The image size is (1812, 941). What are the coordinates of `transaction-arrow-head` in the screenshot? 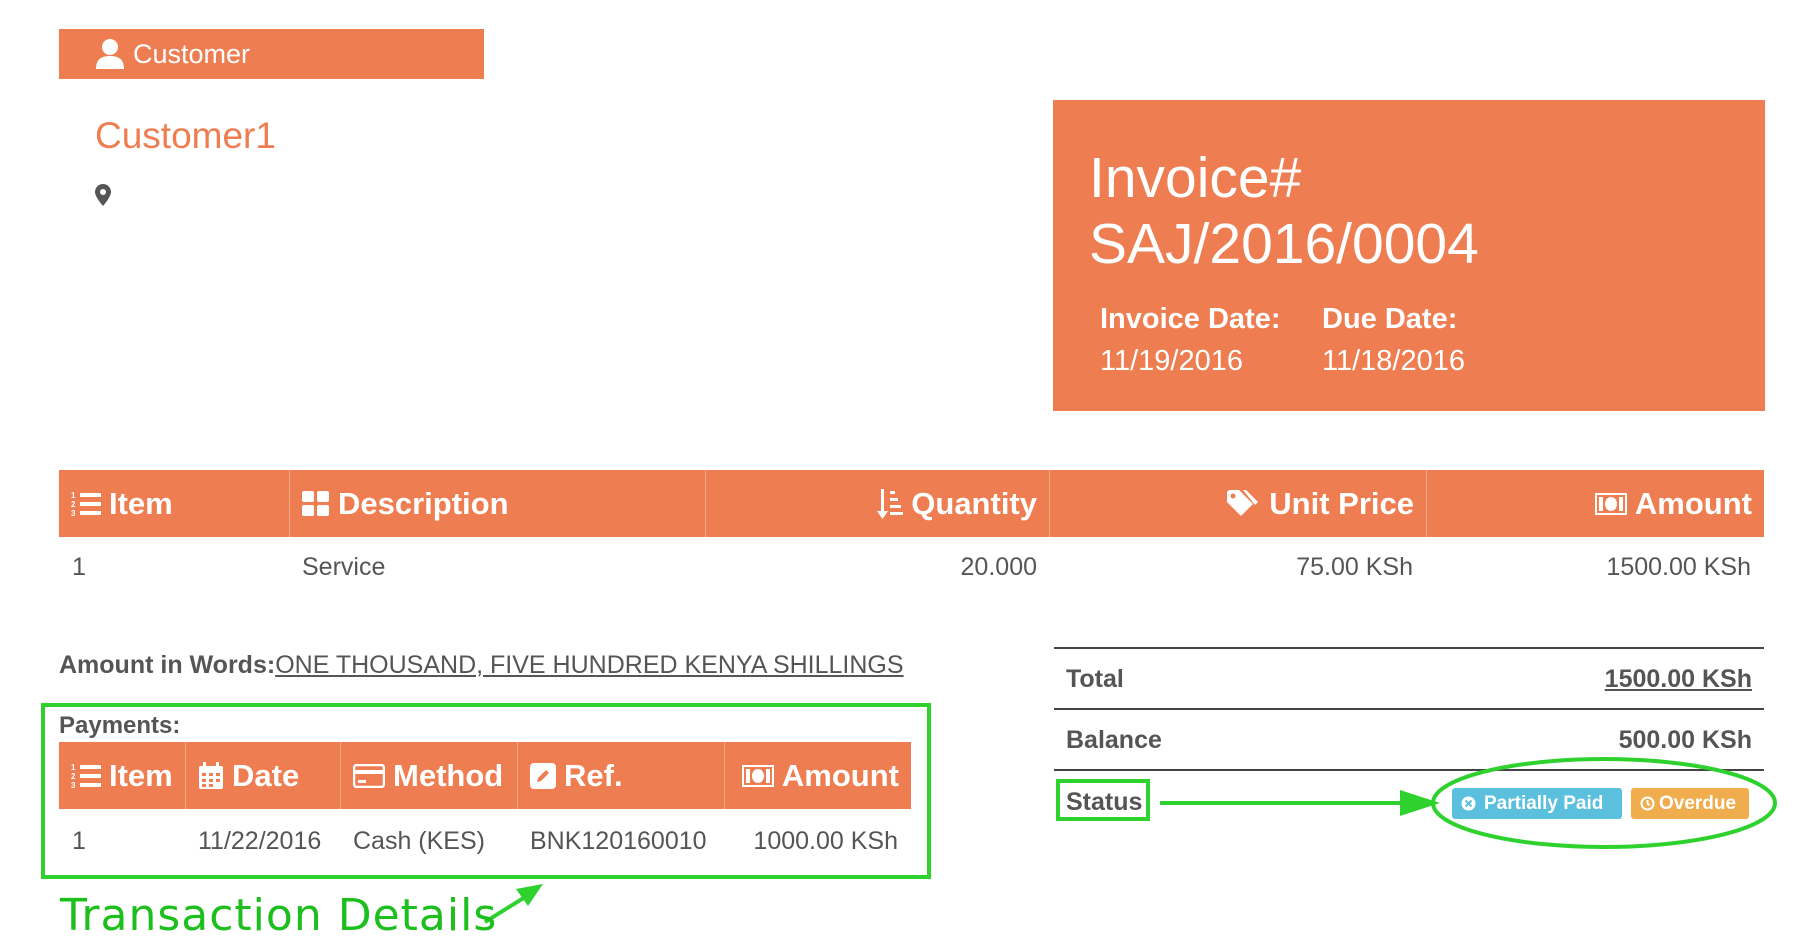 It's located at (529, 895).